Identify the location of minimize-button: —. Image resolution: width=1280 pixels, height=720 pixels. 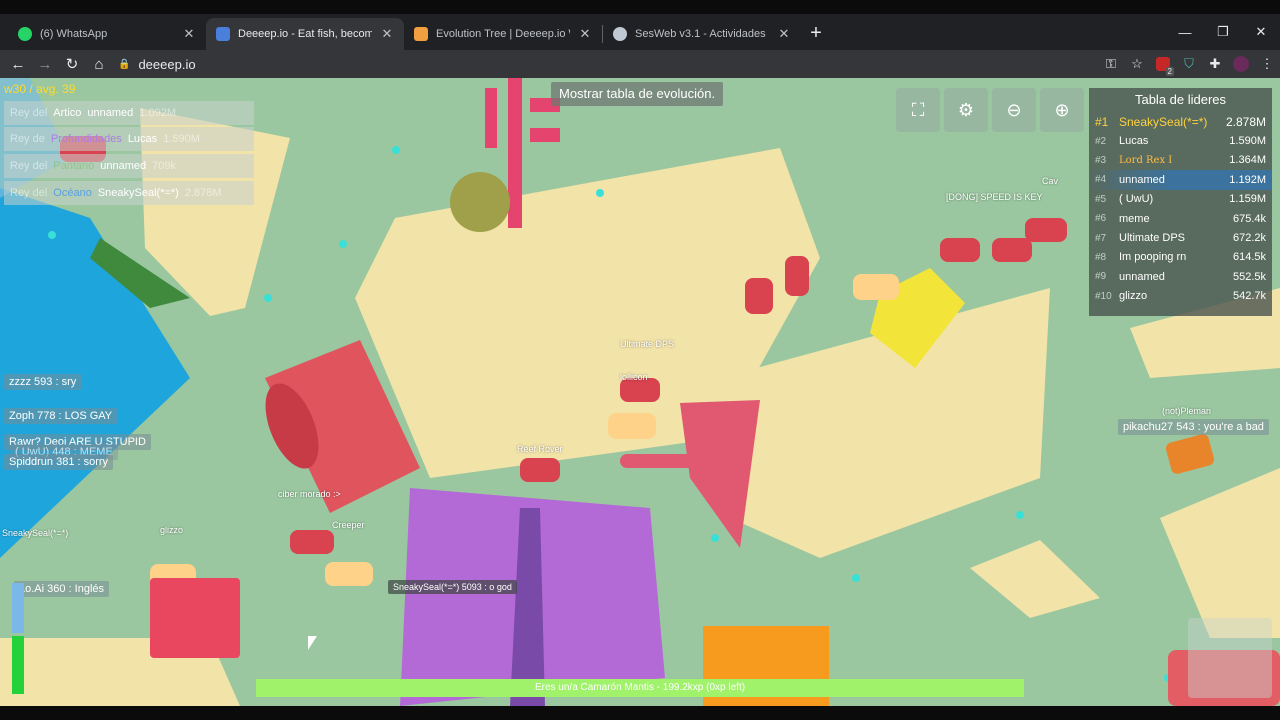
(1185, 32).